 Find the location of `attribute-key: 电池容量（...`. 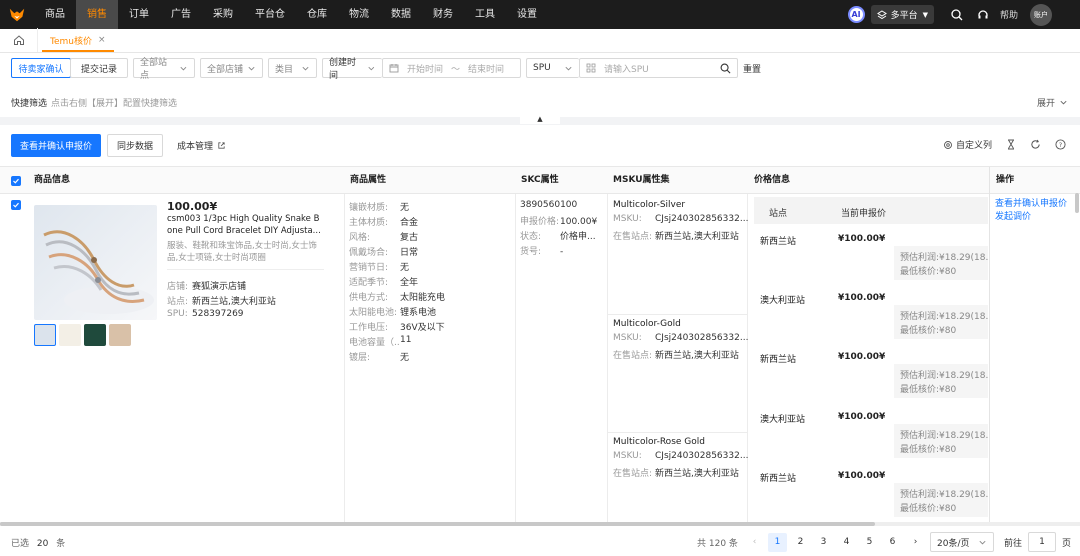

attribute-key: 电池容量（... is located at coordinates (374, 343).